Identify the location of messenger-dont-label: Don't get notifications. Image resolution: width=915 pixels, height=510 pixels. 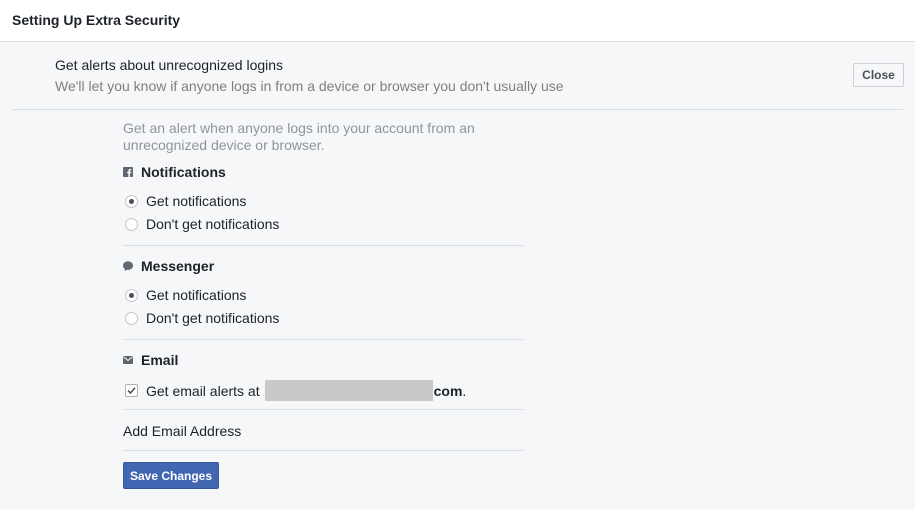
(213, 318).